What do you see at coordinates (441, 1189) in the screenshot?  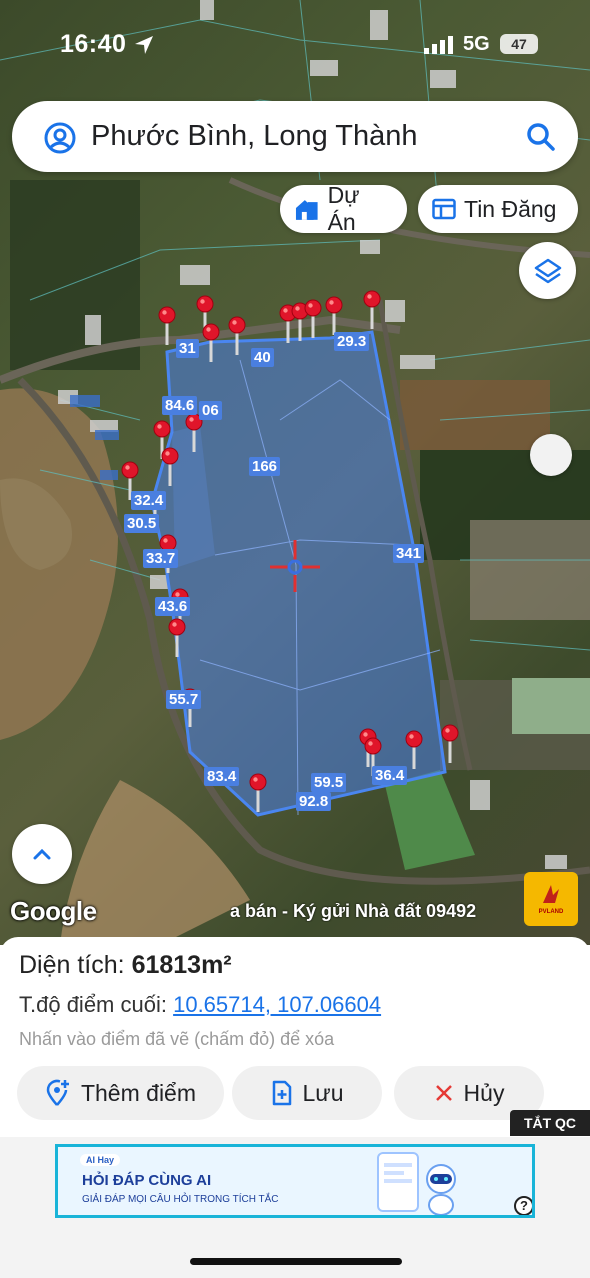 I see `robot-mascot-icon` at bounding box center [441, 1189].